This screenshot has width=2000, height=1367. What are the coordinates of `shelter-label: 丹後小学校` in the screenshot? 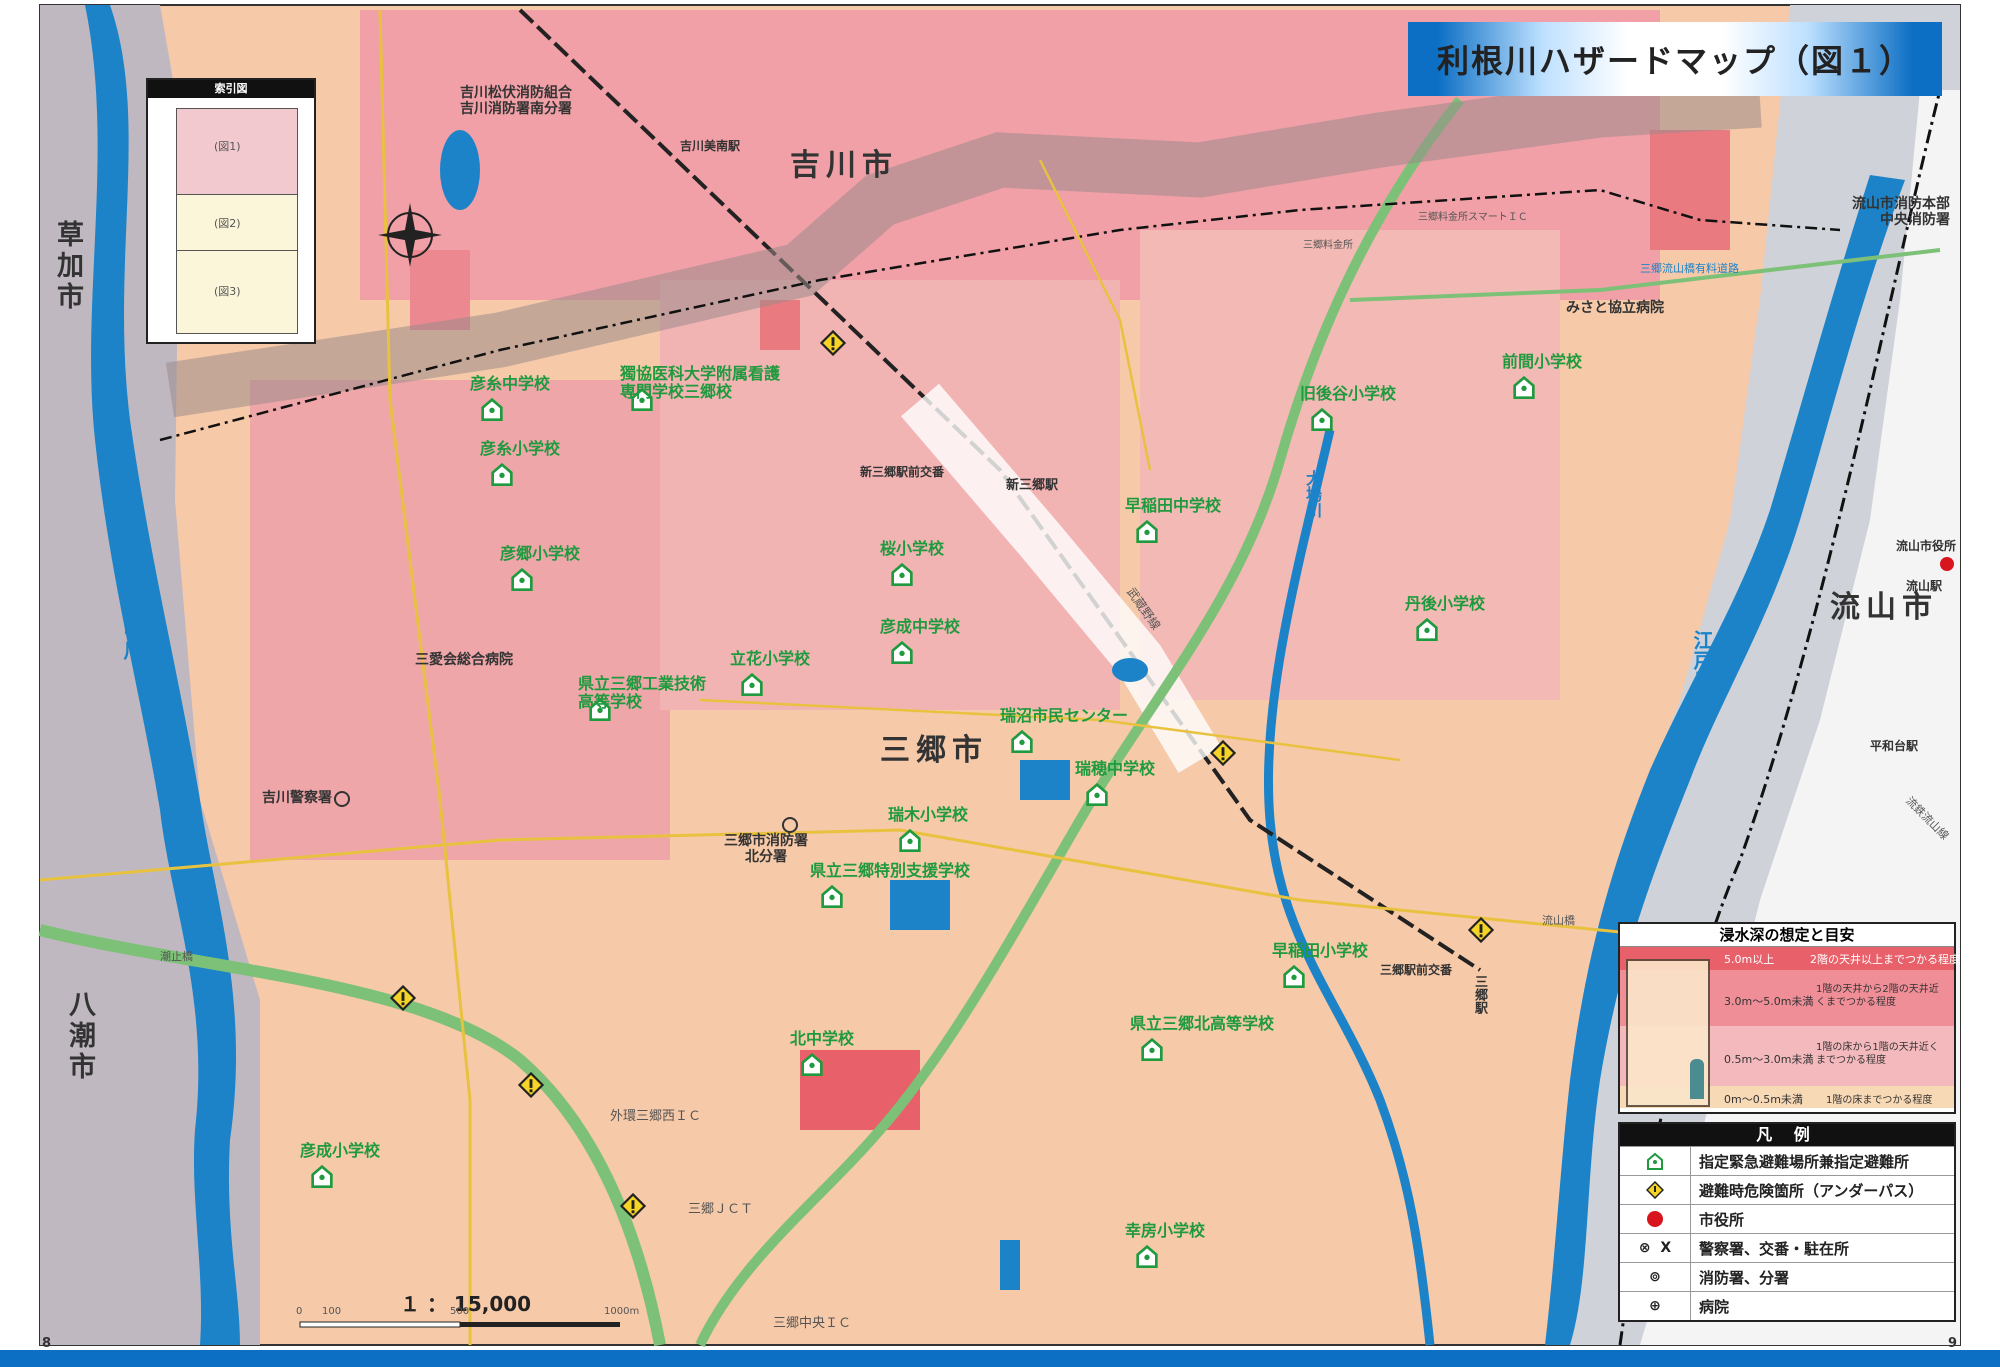 It's located at (1445, 603).